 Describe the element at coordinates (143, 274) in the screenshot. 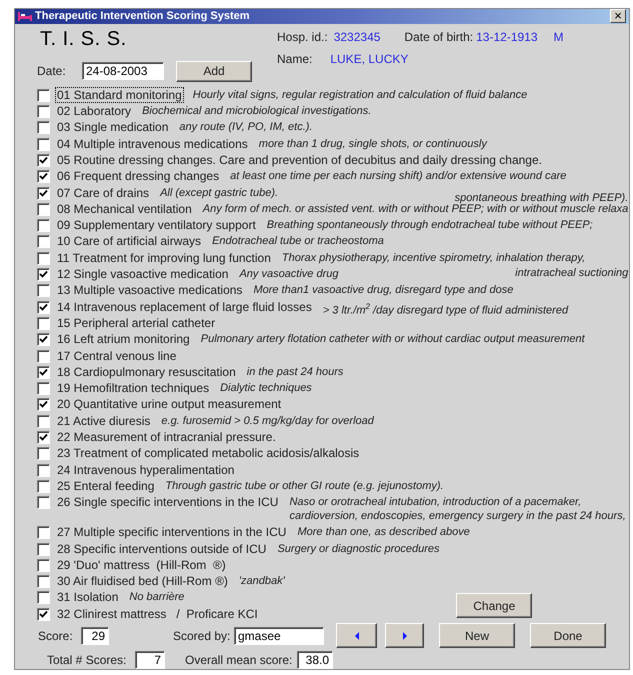

I see `intervention-label: 12 Single vasoactive medication` at that location.